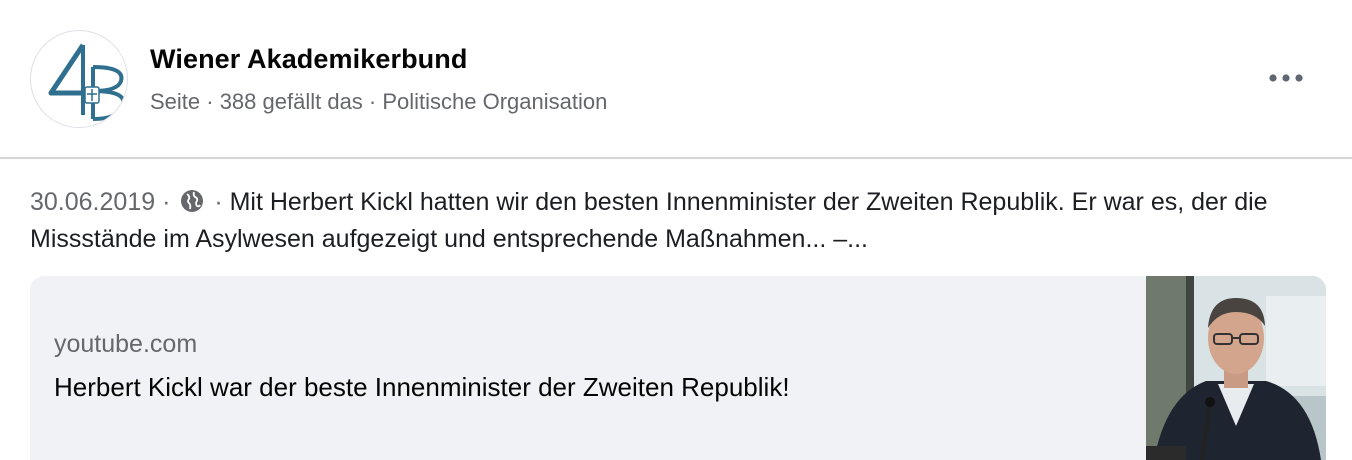 The height and width of the screenshot is (460, 1352). I want to click on more-dots-icon, so click(1286, 78).